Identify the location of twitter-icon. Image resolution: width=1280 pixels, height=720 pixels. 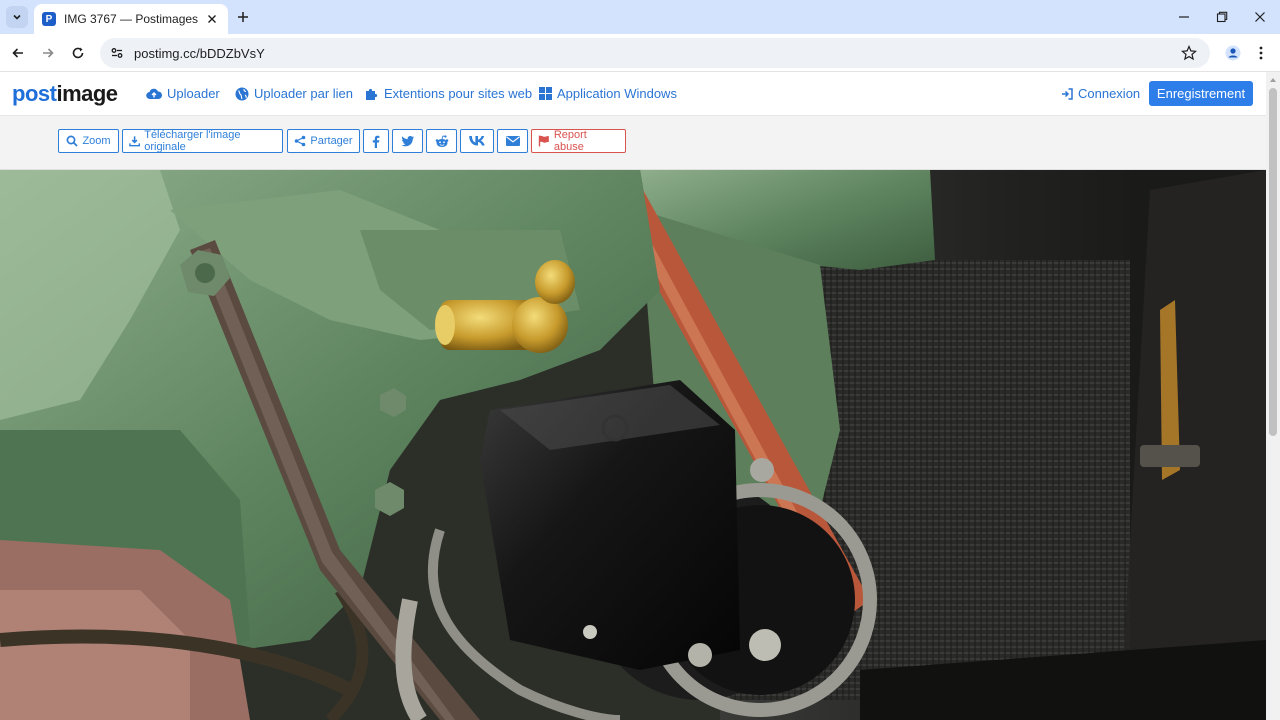
(407, 141).